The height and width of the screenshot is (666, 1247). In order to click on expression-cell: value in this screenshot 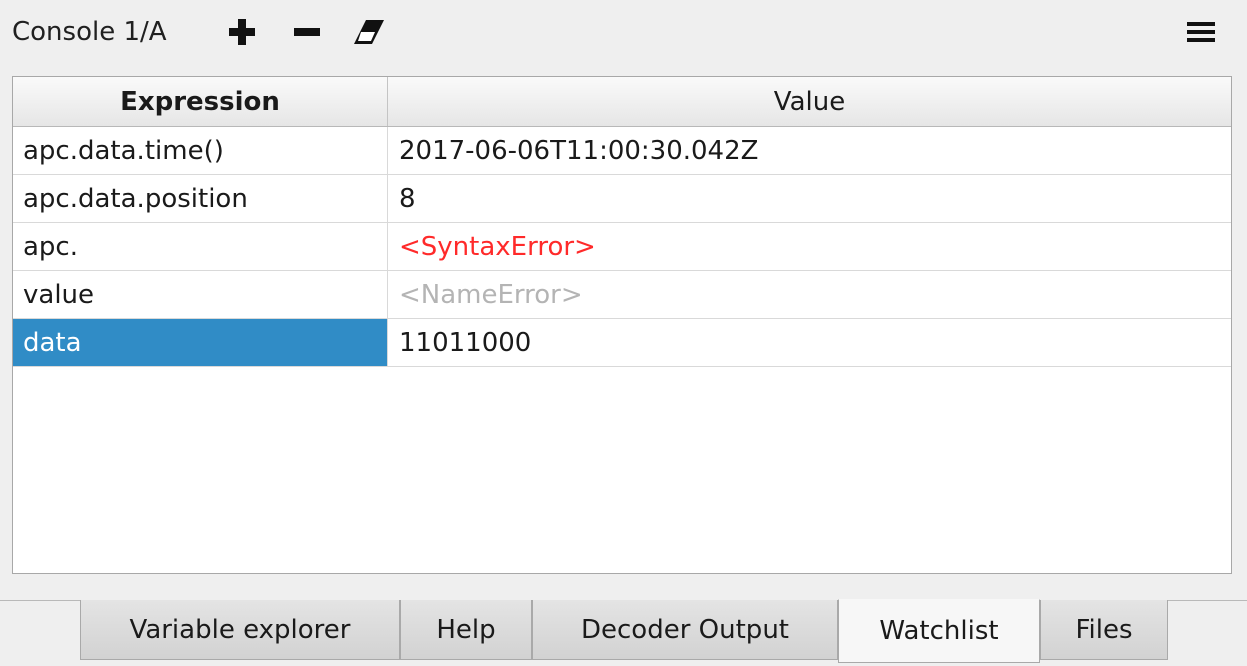, I will do `click(200, 294)`.